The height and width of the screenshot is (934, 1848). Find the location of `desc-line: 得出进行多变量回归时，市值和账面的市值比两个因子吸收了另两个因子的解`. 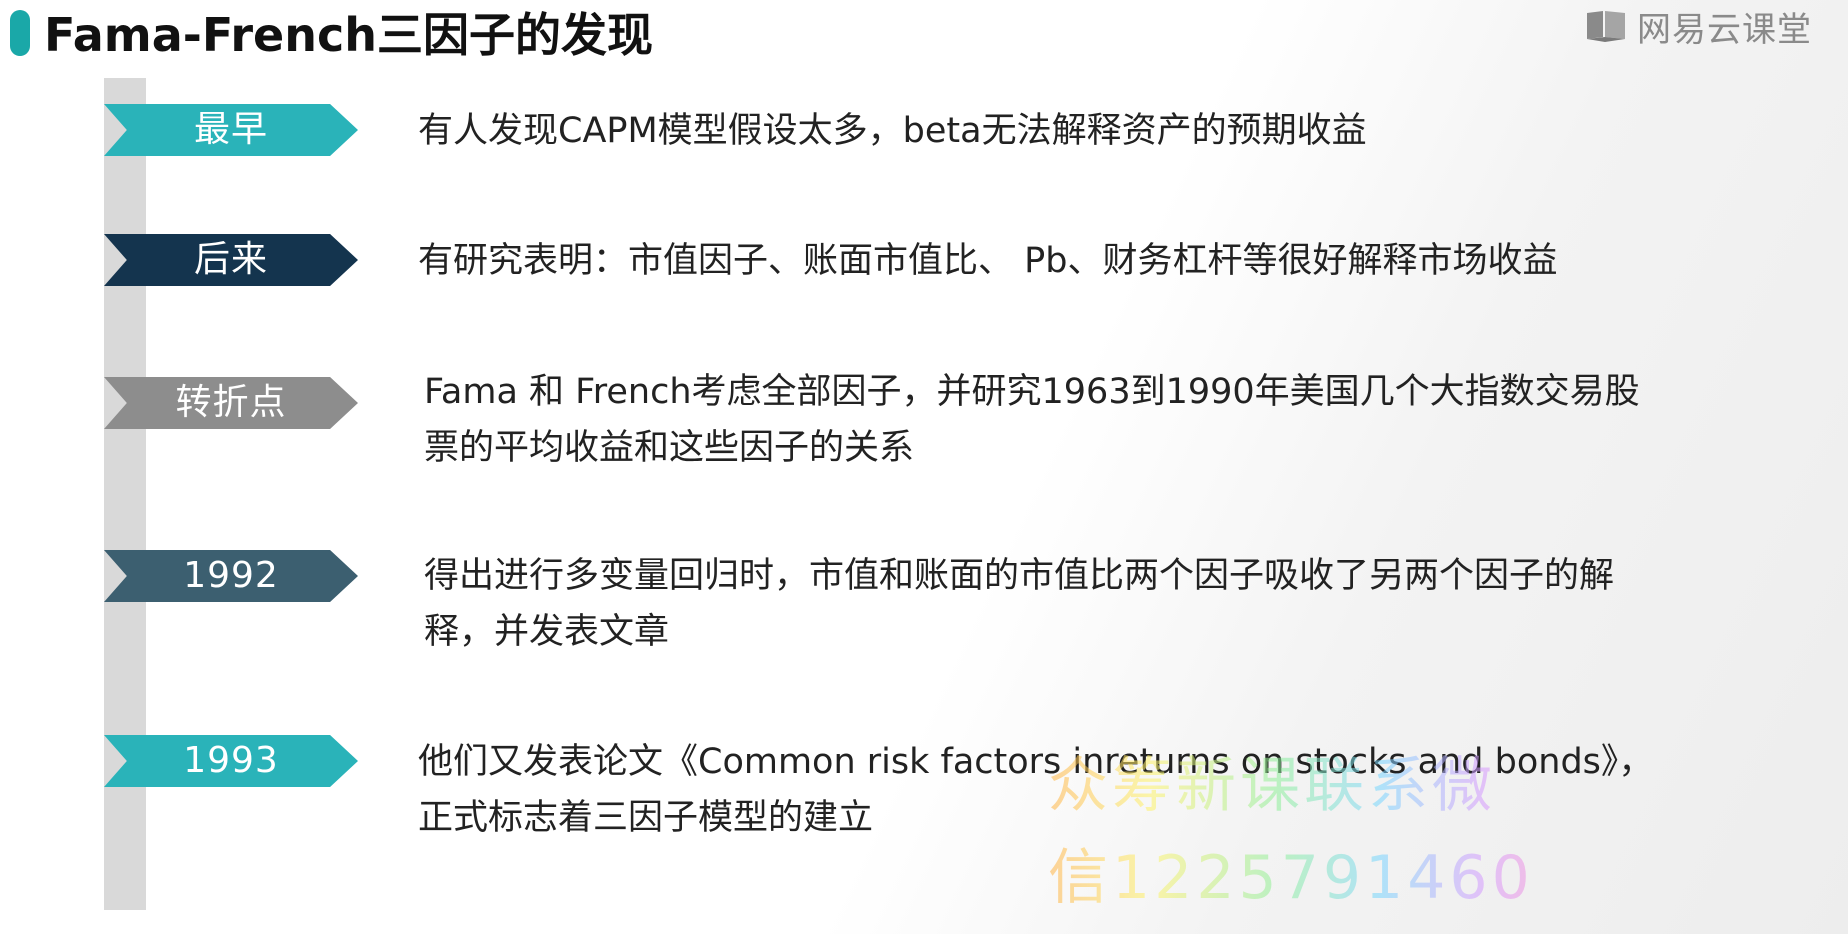

desc-line: 得出进行多变量回归时，市值和账面的市值比两个因子吸收了另两个因子的解 is located at coordinates (1019, 576).